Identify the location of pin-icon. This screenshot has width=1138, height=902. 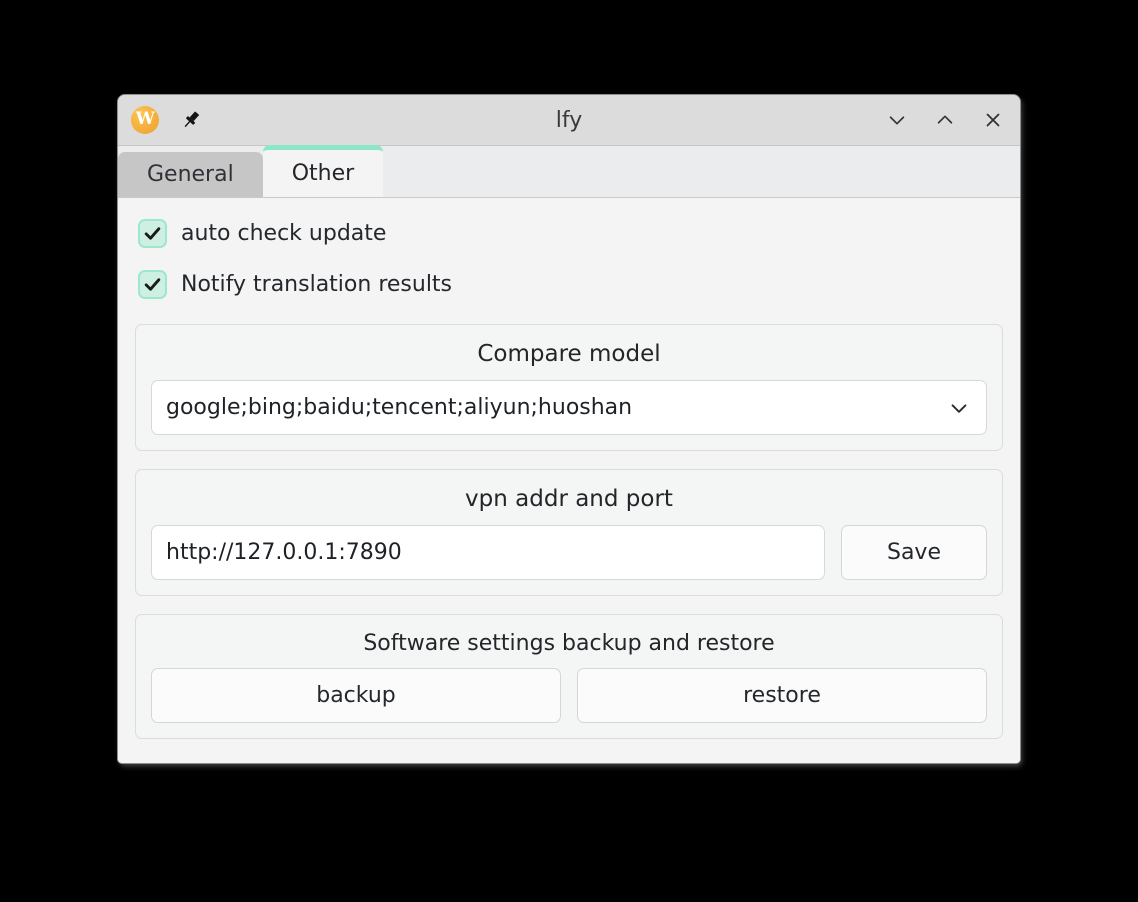
(191, 120).